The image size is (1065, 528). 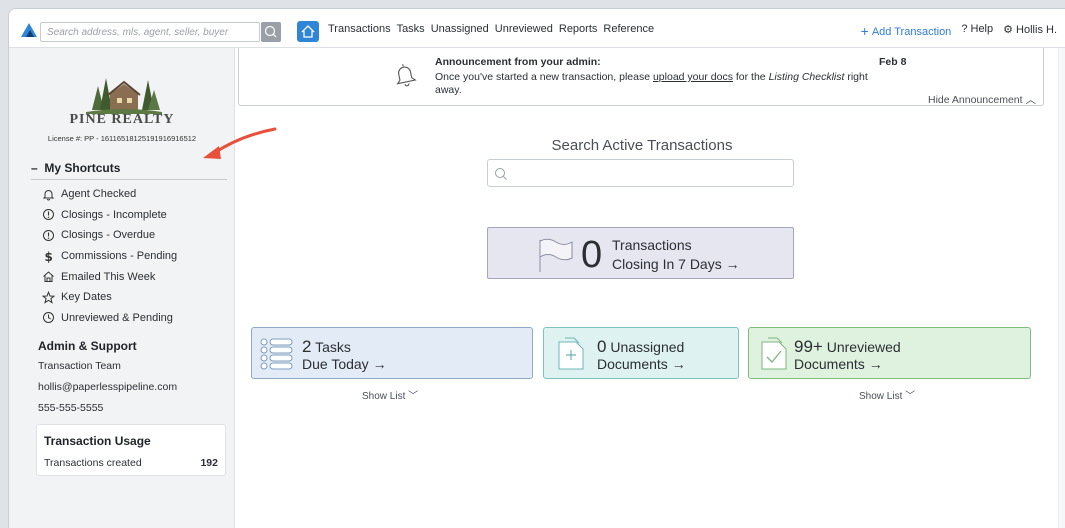 I want to click on search-button, so click(x=271, y=32).